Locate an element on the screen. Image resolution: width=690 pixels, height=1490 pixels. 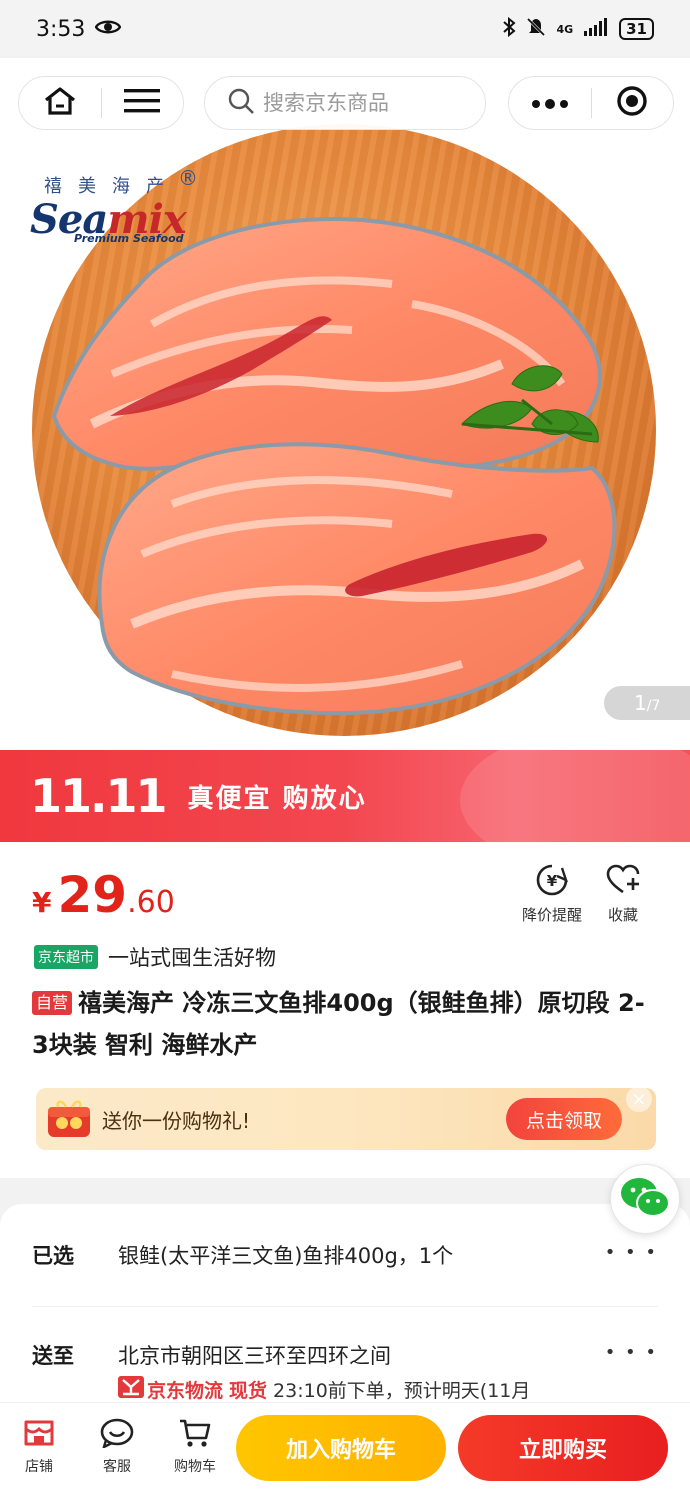
bluetooth-icon is located at coordinates (509, 28).